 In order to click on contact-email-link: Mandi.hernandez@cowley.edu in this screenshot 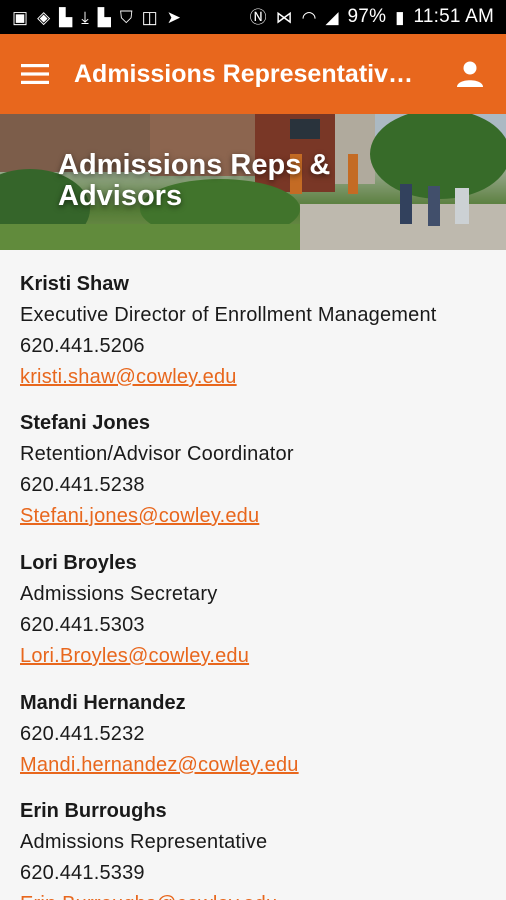, I will do `click(159, 765)`.